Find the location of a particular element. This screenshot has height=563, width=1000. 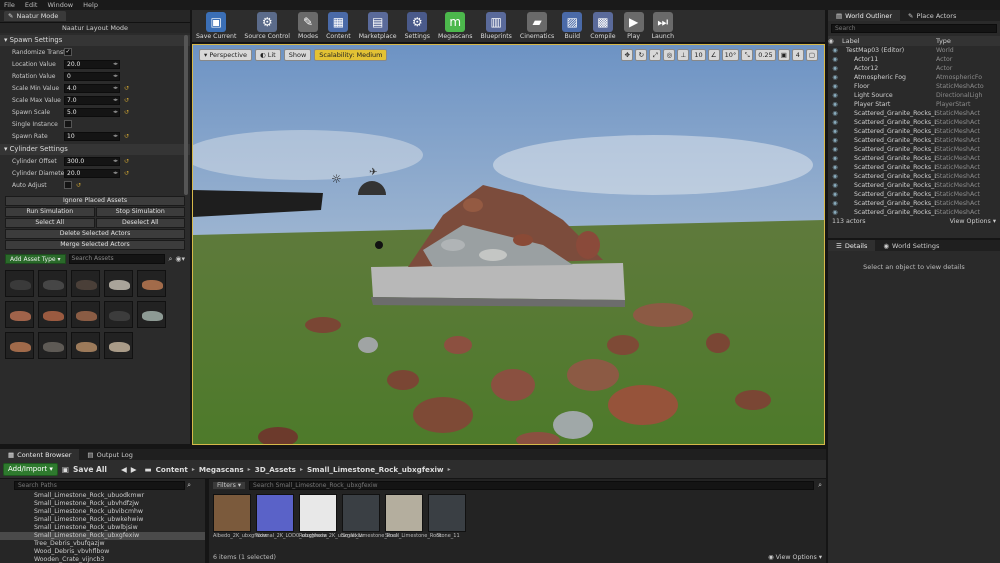

search-assets-input: Search Assets is located at coordinates (117, 259).